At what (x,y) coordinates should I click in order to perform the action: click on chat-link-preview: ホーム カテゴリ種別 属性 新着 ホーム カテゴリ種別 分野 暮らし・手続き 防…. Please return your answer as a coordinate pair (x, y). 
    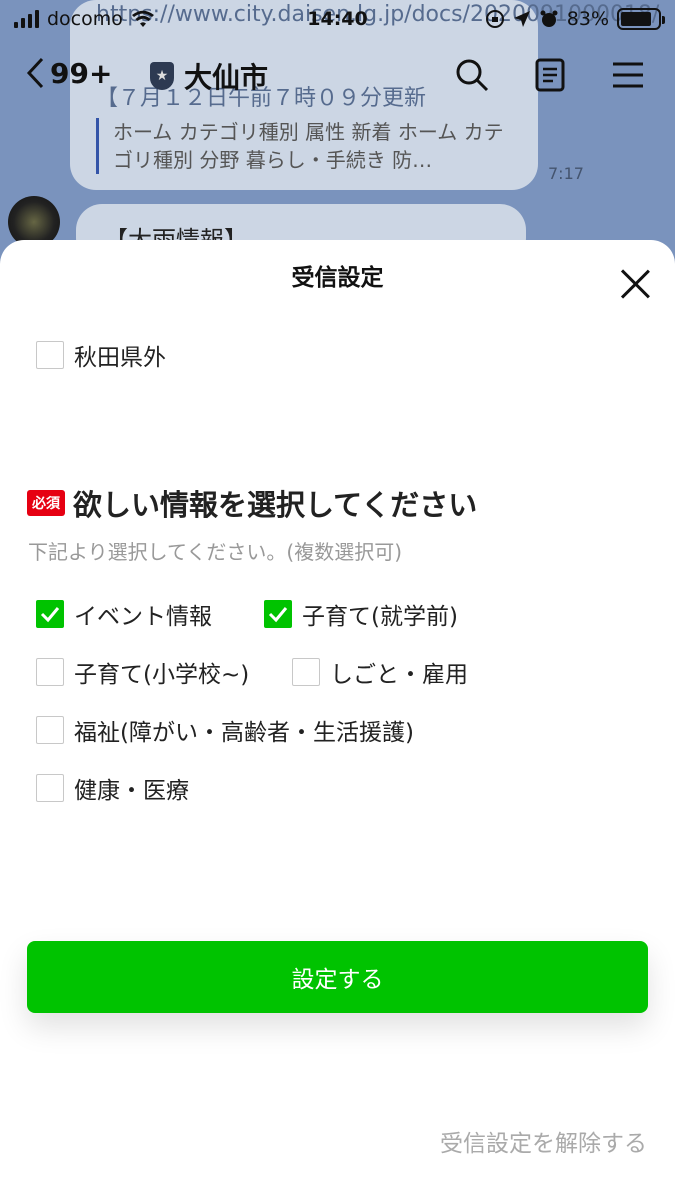
    Looking at the image, I should click on (306, 146).